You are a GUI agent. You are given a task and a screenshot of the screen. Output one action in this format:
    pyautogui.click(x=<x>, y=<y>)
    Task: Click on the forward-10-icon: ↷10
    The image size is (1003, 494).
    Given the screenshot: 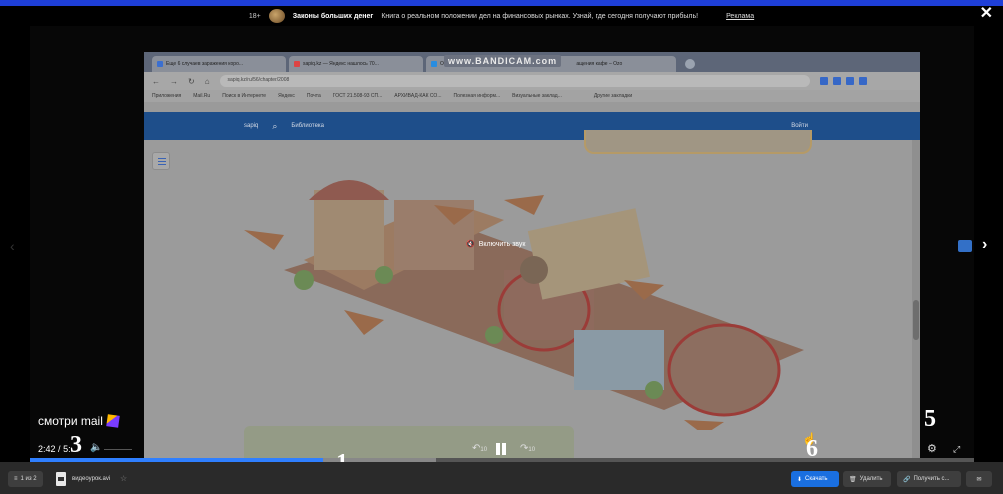 What is the action you would take?
    pyautogui.click(x=527, y=448)
    